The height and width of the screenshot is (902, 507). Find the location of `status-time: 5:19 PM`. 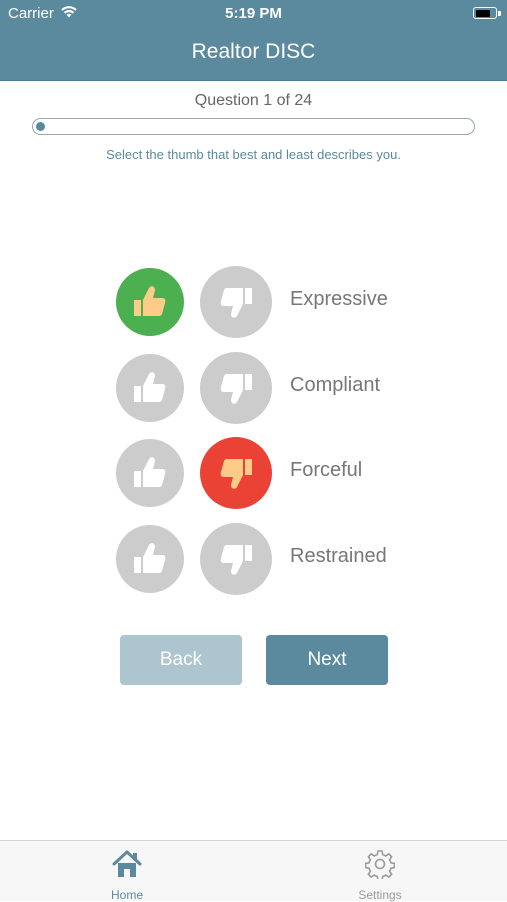

status-time: 5:19 PM is located at coordinates (253, 13).